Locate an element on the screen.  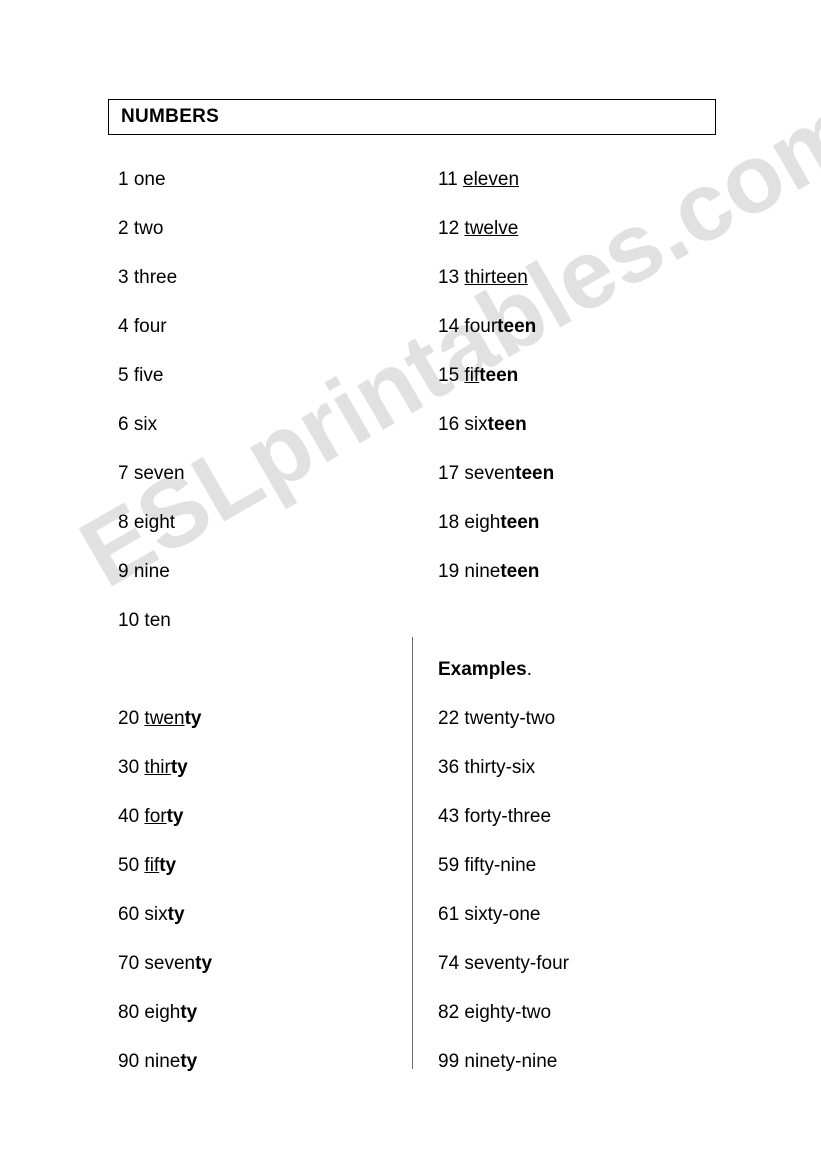
number-word: thirty-six is located at coordinates (500, 767).